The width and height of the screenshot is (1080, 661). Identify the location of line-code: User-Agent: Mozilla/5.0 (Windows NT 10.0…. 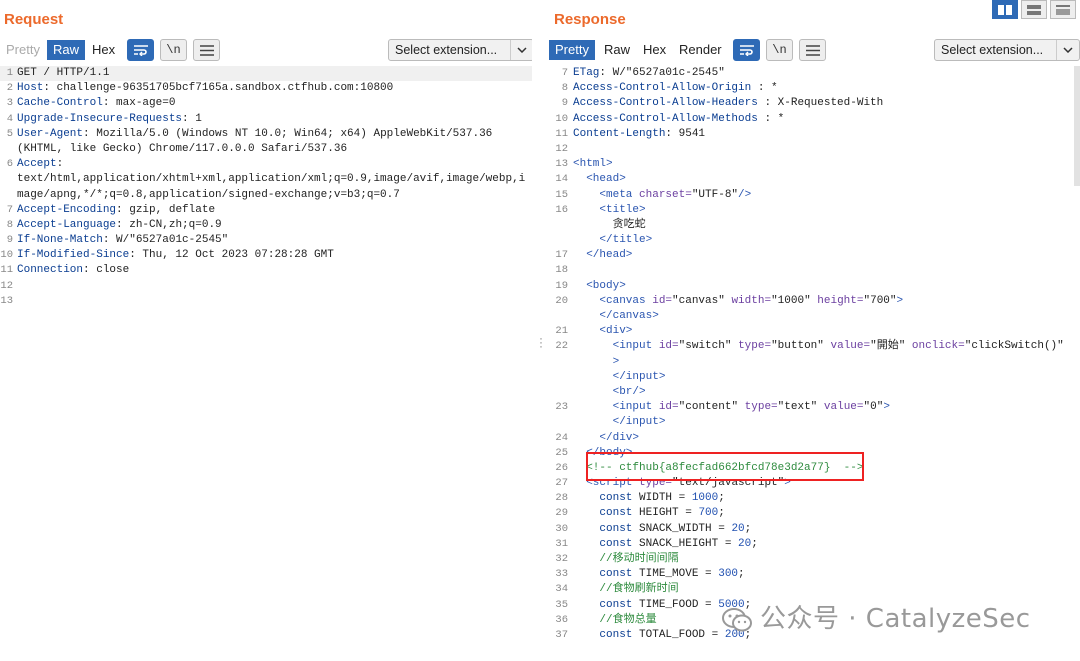
(254, 134).